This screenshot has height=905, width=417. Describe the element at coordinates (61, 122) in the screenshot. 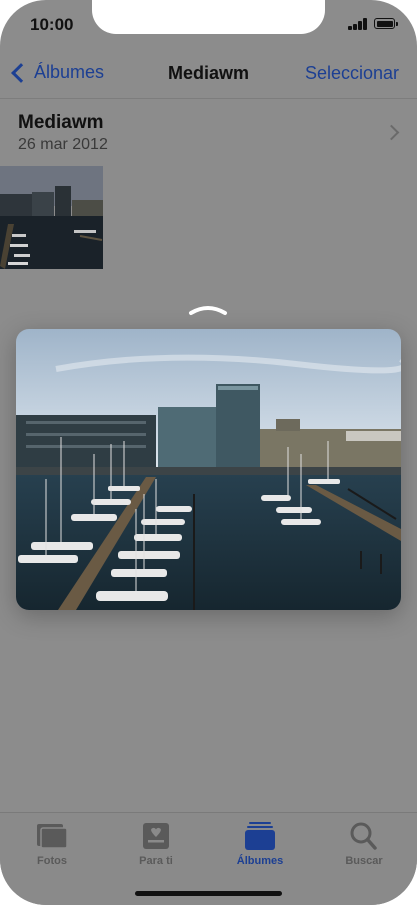

I see `album-name: Mediawm` at that location.